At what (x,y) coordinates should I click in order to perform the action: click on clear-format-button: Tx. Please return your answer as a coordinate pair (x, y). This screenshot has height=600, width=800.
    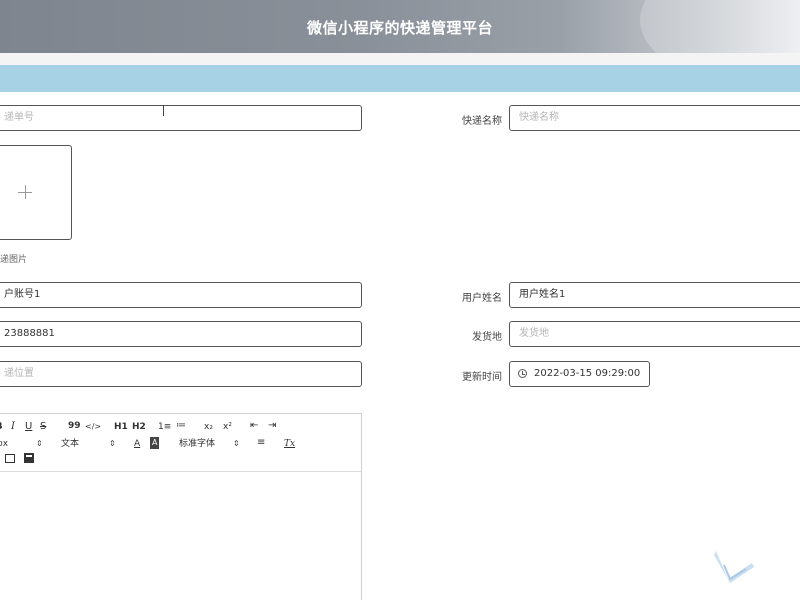
    Looking at the image, I should click on (289, 444).